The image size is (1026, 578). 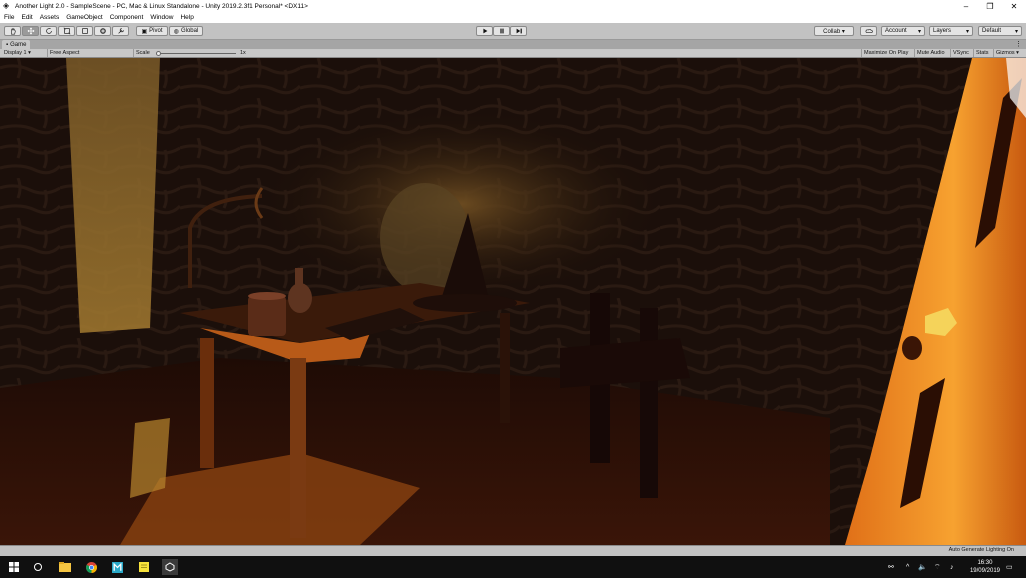 I want to click on pause-icon, so click(x=501, y=31).